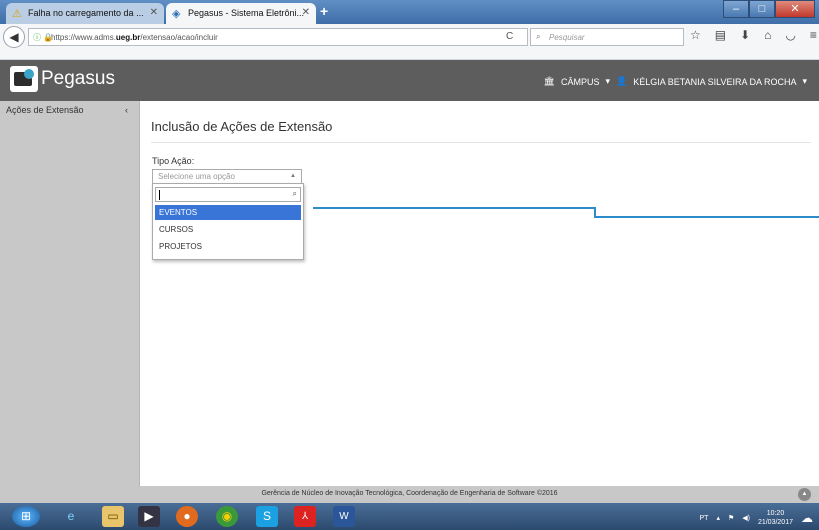 This screenshot has width=819, height=530. I want to click on window-controls: – □ ✕, so click(769, 9).